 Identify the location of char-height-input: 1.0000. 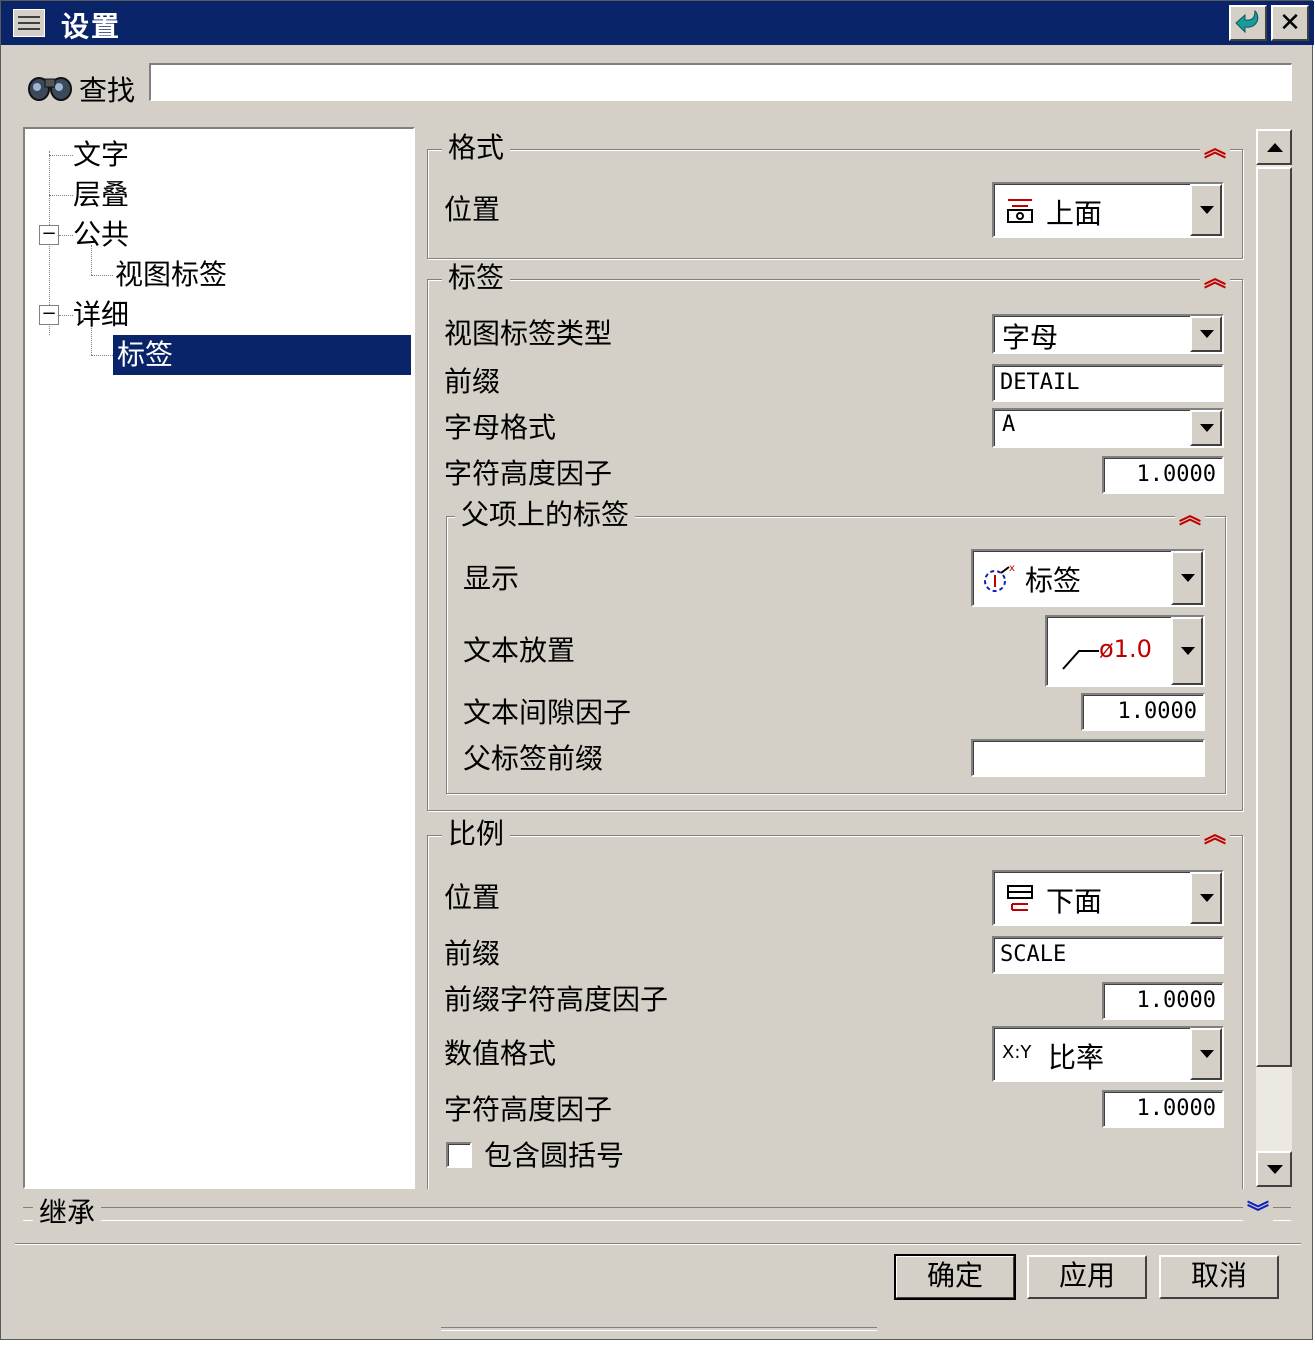
(1163, 475).